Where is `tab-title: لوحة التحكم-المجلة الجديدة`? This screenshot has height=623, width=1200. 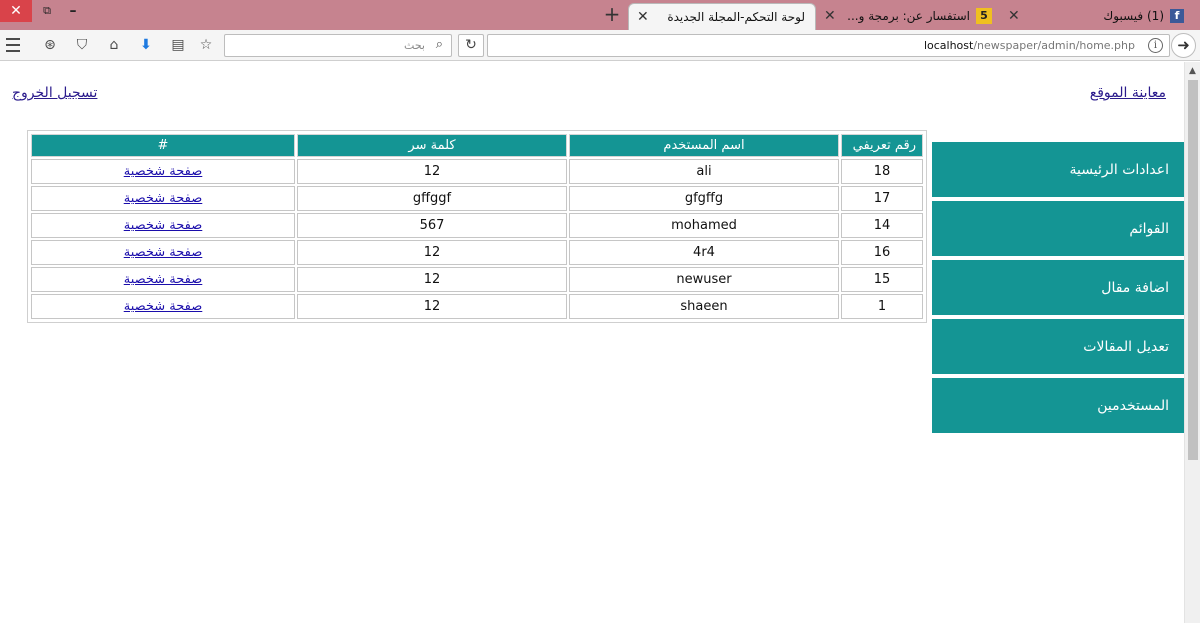
tab-title: لوحة التحكم-المجلة الجديدة is located at coordinates (736, 17).